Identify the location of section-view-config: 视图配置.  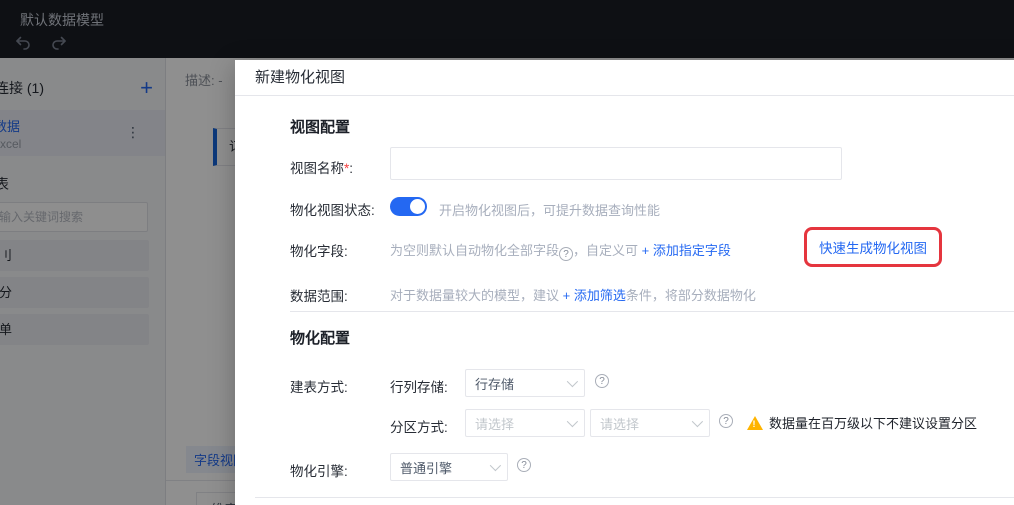
(320, 127).